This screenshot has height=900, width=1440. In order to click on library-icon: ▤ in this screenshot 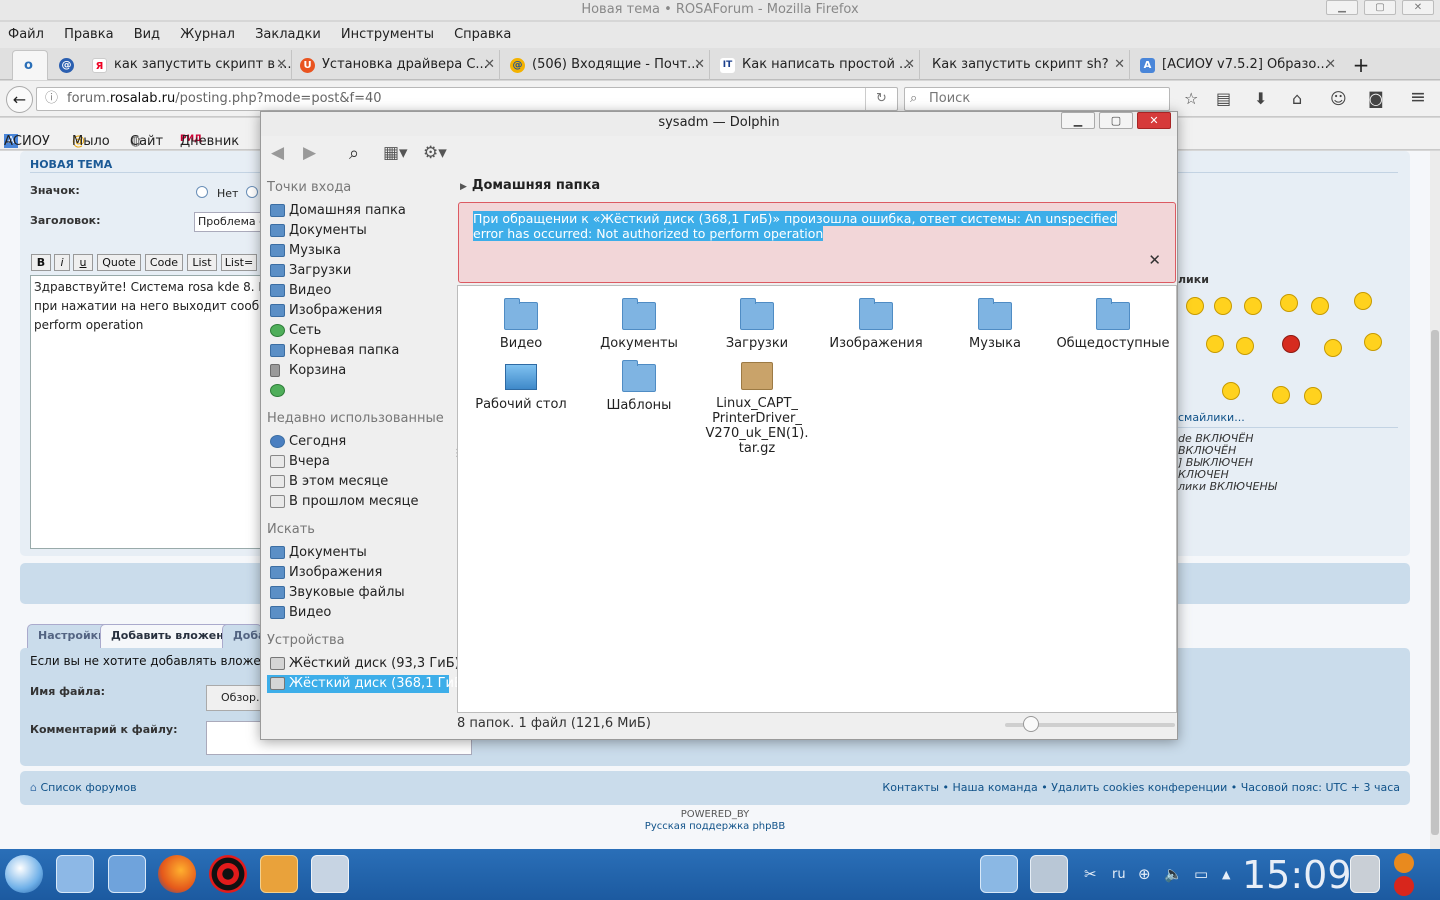, I will do `click(1223, 98)`.